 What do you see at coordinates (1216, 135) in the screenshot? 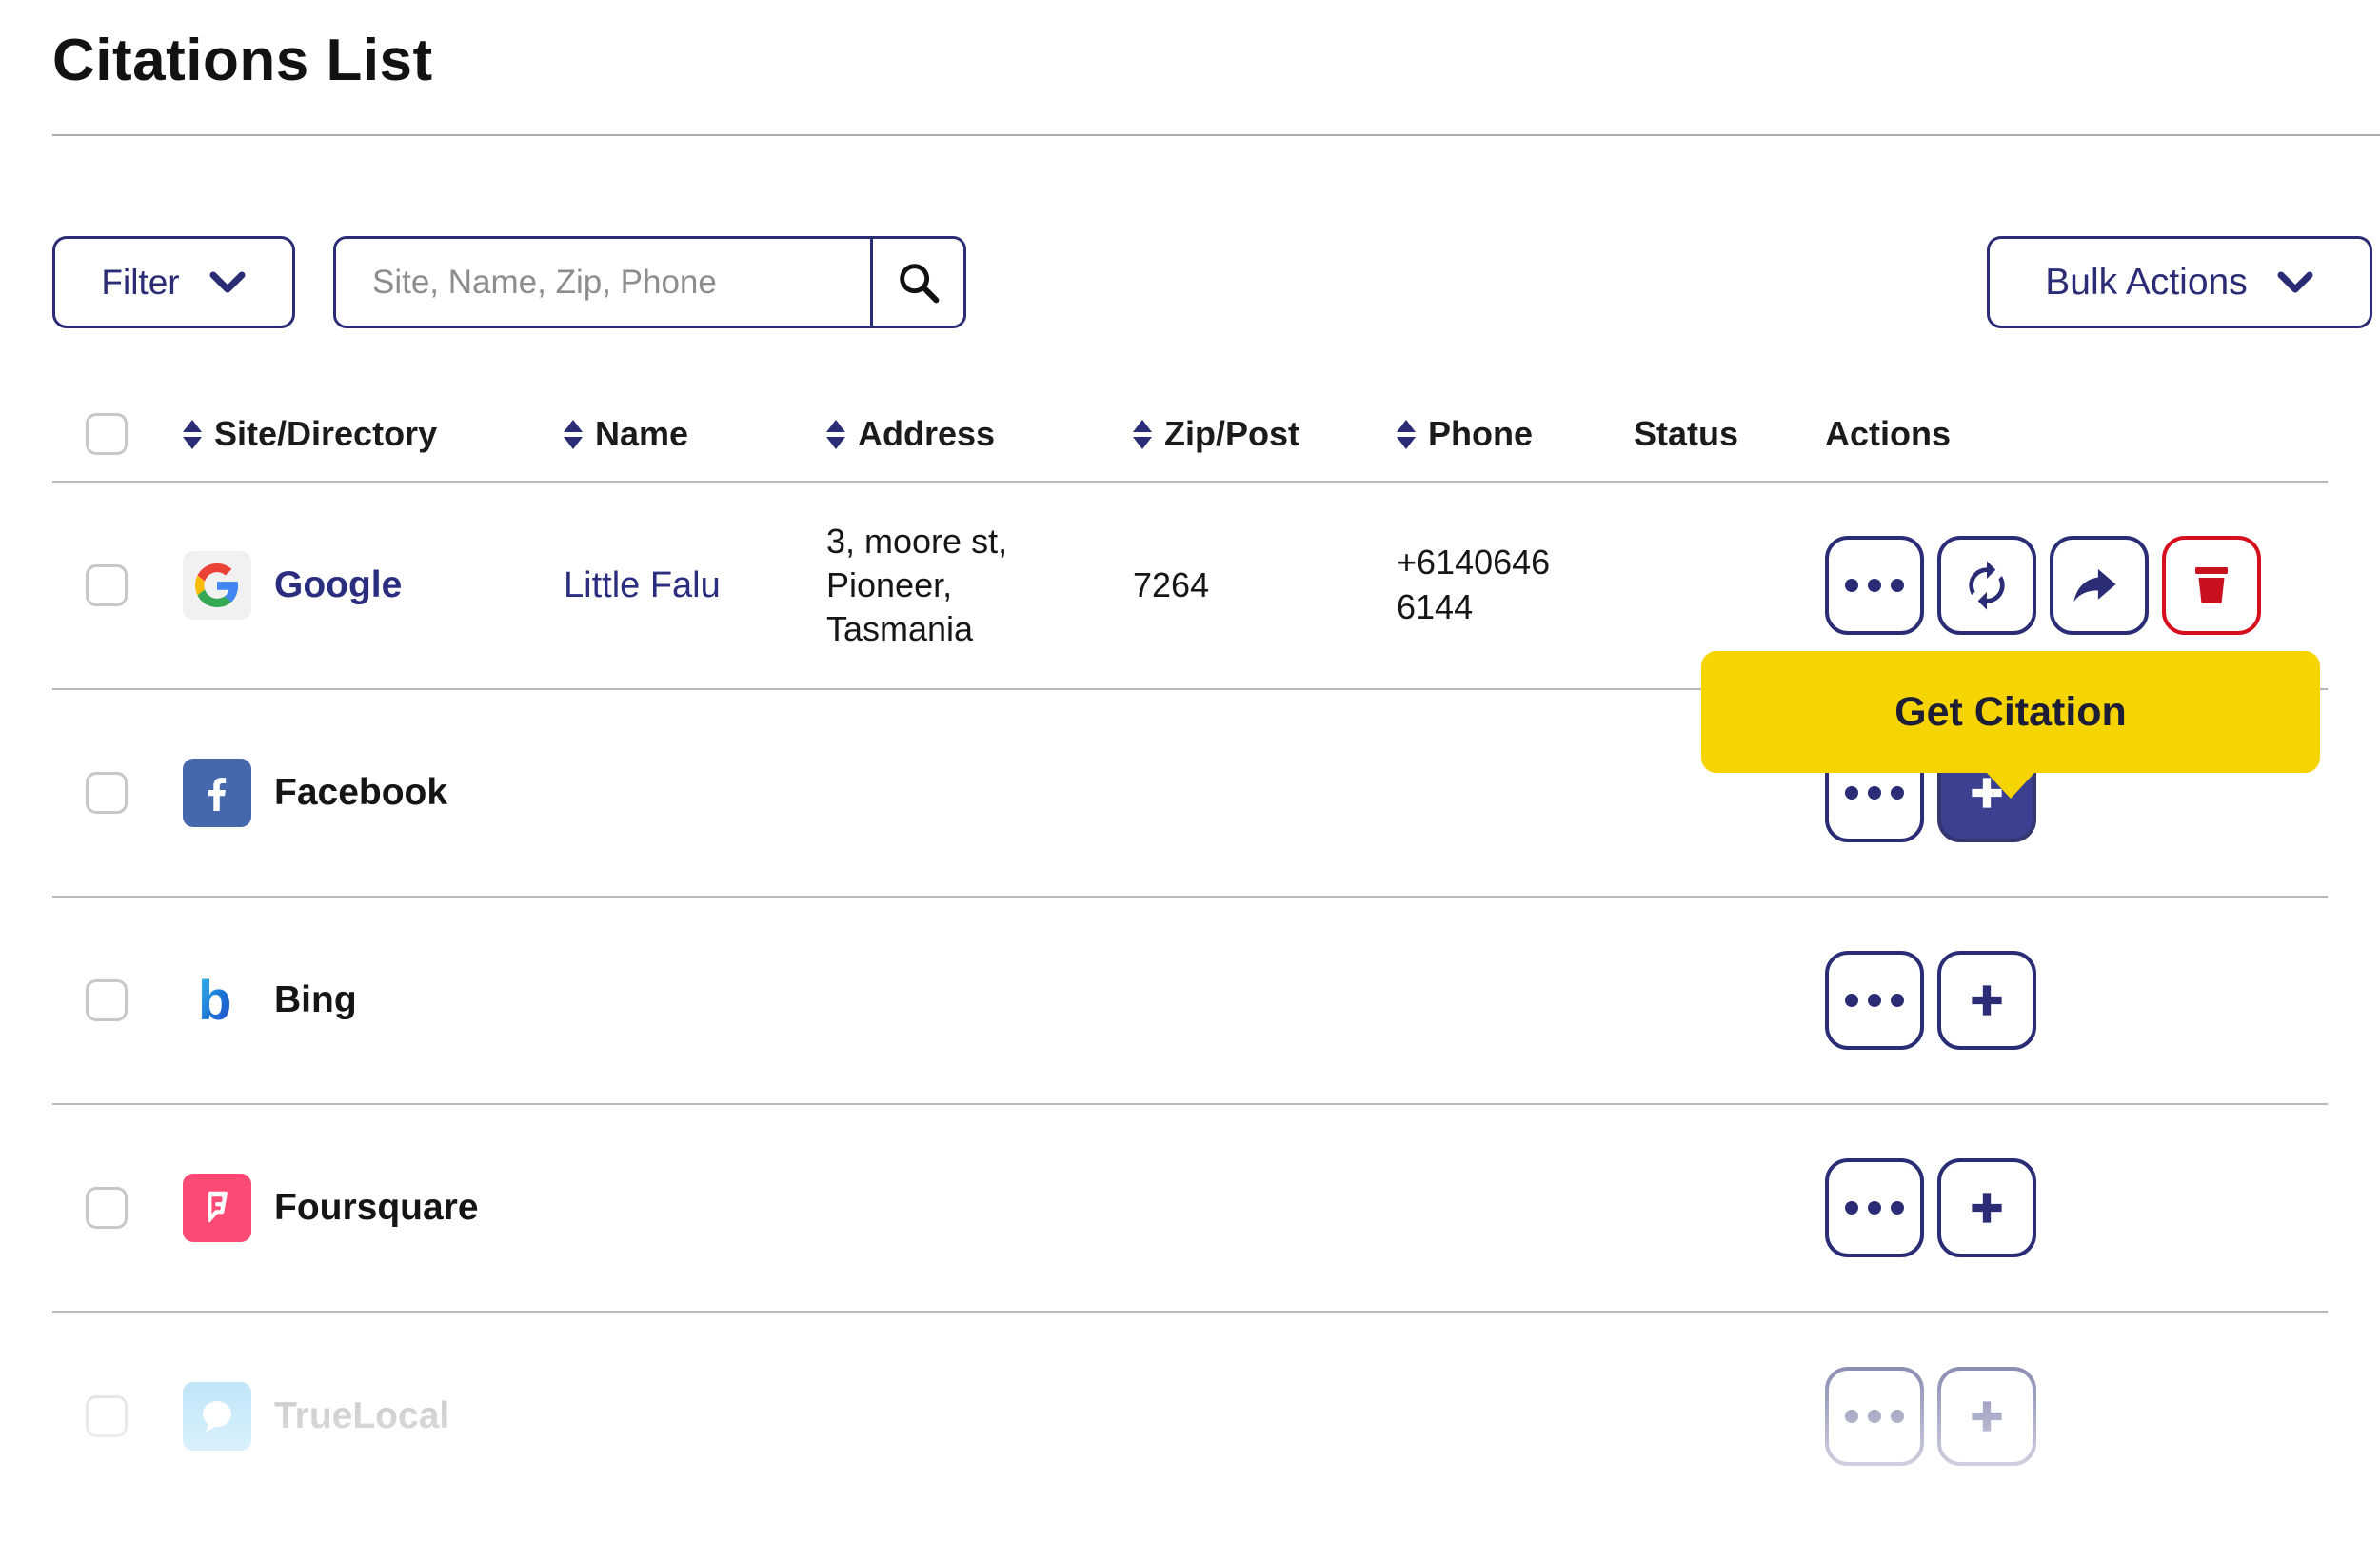
I see `title-divider` at bounding box center [1216, 135].